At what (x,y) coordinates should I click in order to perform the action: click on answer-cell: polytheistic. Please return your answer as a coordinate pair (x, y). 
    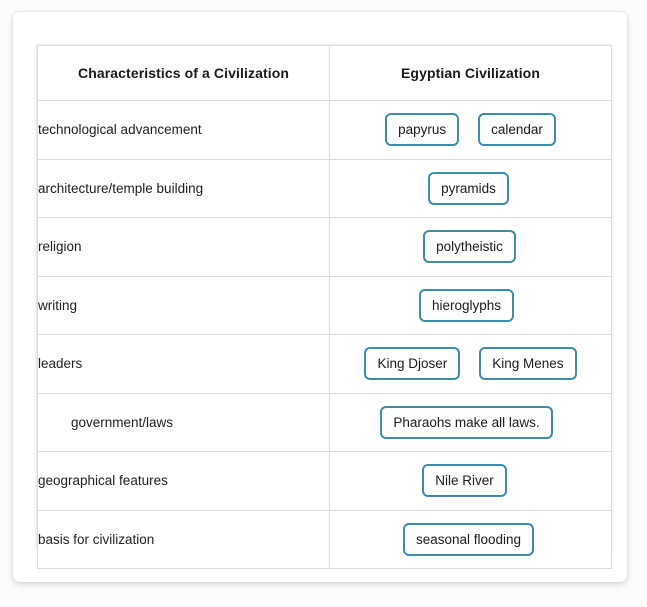
    Looking at the image, I should click on (470, 247).